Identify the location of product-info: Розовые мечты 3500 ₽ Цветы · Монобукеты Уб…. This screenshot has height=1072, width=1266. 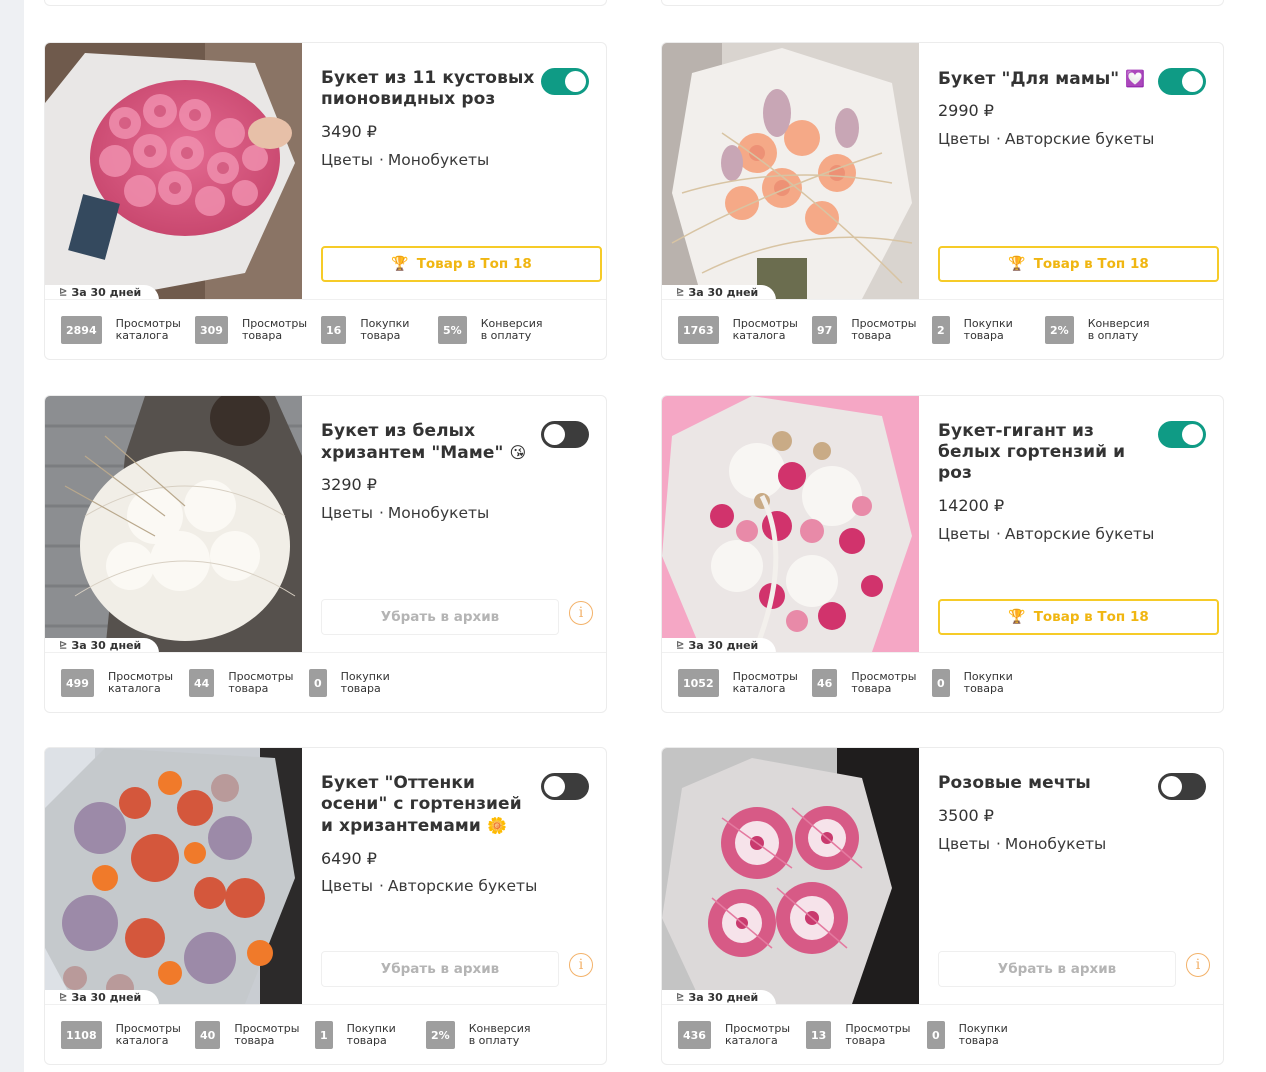
(1080, 876).